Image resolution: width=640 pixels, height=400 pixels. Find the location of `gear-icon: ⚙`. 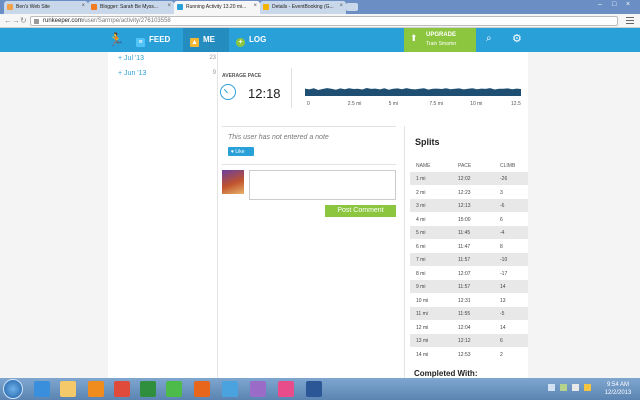

gear-icon: ⚙ is located at coordinates (517, 38).